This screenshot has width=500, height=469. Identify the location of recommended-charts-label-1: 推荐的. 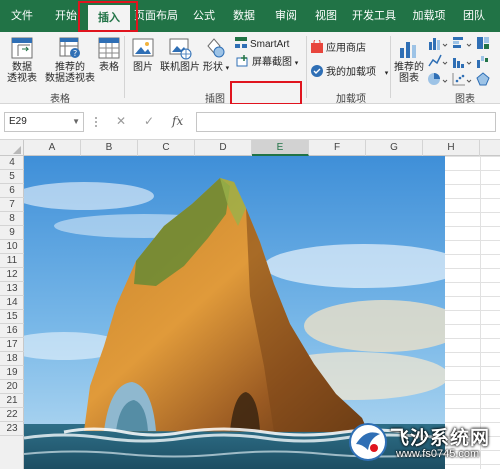
(409, 67).